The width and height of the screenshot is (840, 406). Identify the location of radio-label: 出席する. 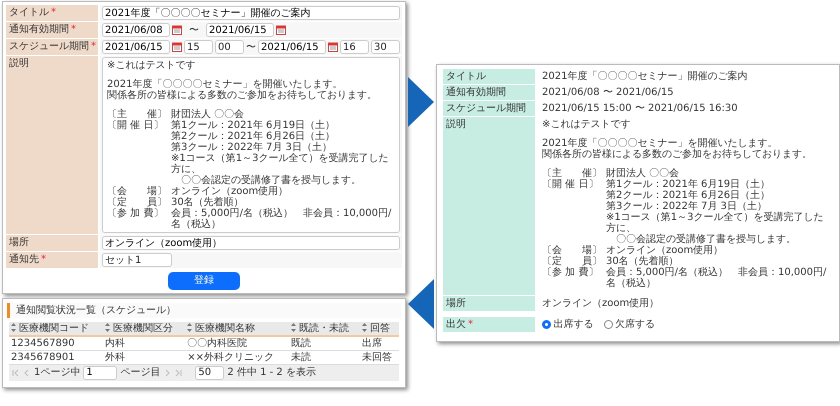
(574, 324).